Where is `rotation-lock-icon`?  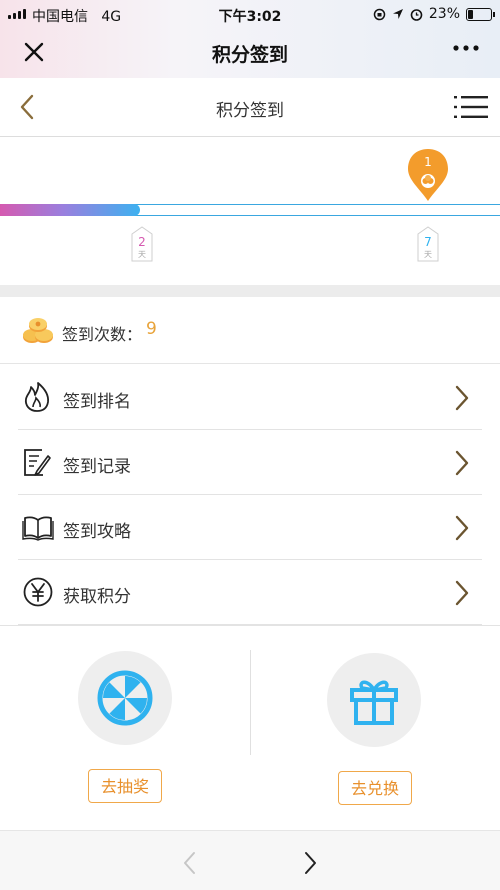 rotation-lock-icon is located at coordinates (379, 14).